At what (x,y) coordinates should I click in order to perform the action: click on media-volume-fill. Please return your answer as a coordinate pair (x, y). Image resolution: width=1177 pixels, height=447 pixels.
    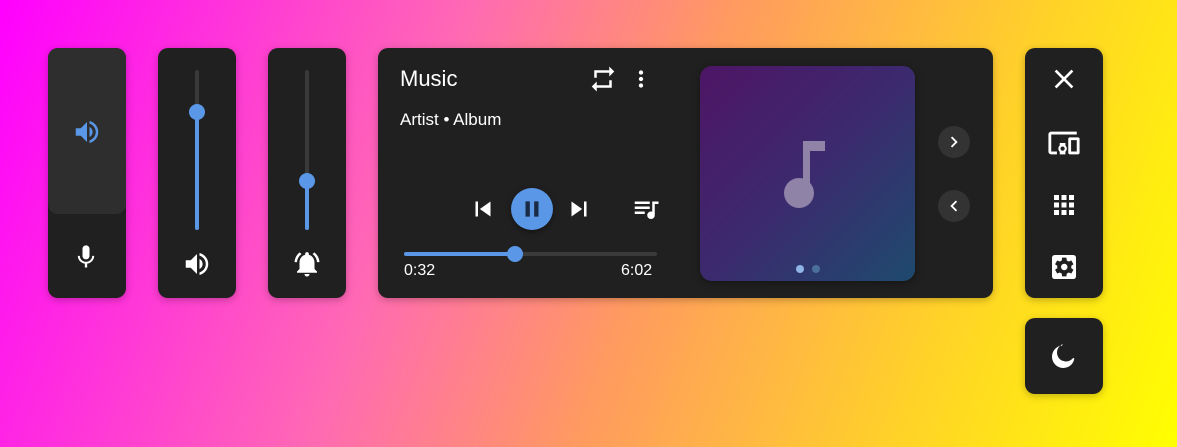
    Looking at the image, I should click on (197, 171).